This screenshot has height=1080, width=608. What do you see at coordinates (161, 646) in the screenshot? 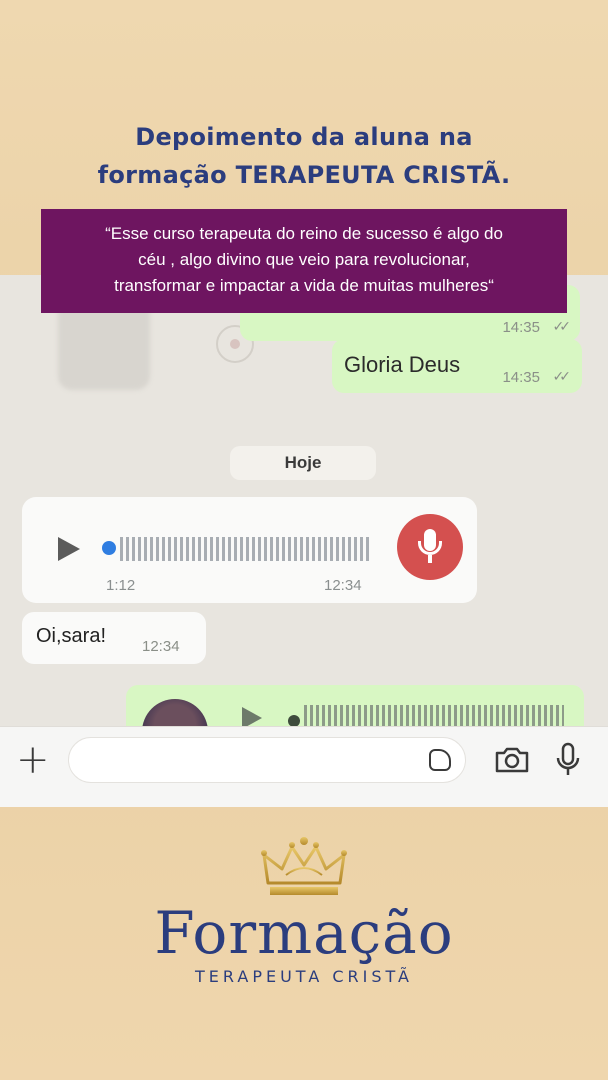
I see `message-time: 12:34` at bounding box center [161, 646].